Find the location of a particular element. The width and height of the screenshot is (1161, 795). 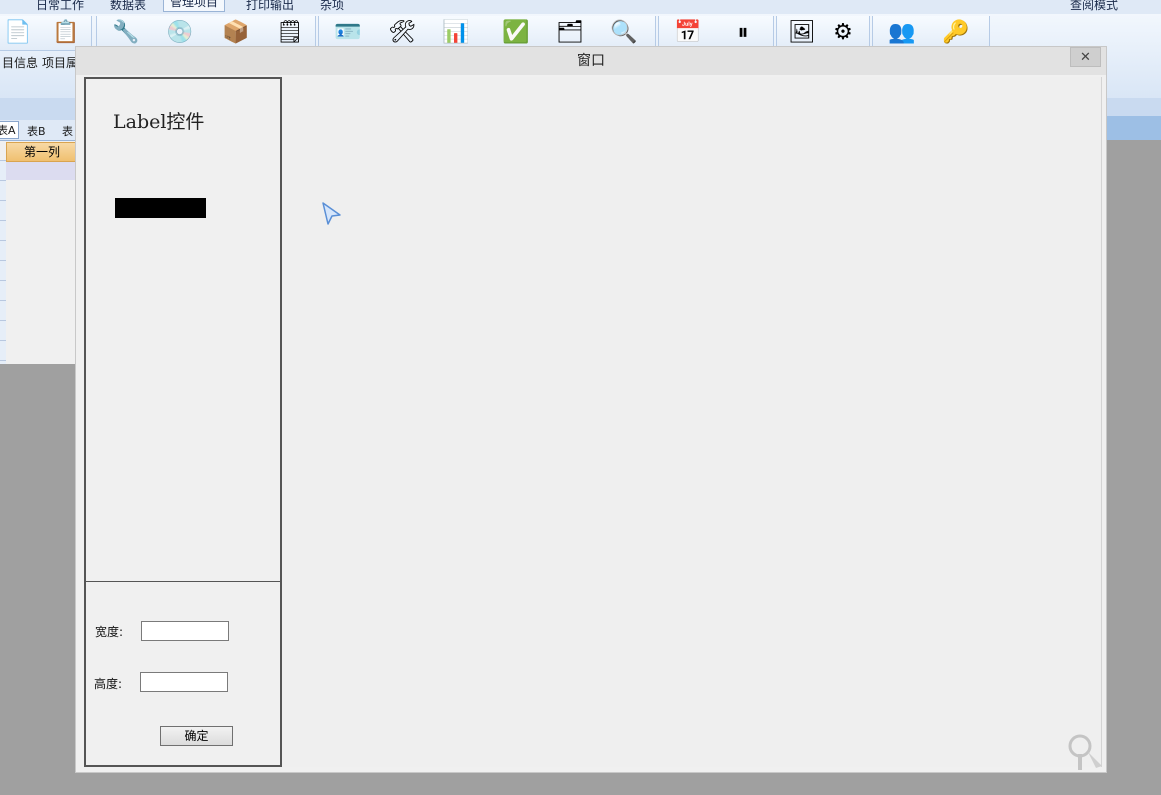

sheet-tabs: 表A 表B 表 is located at coordinates (38, 130).